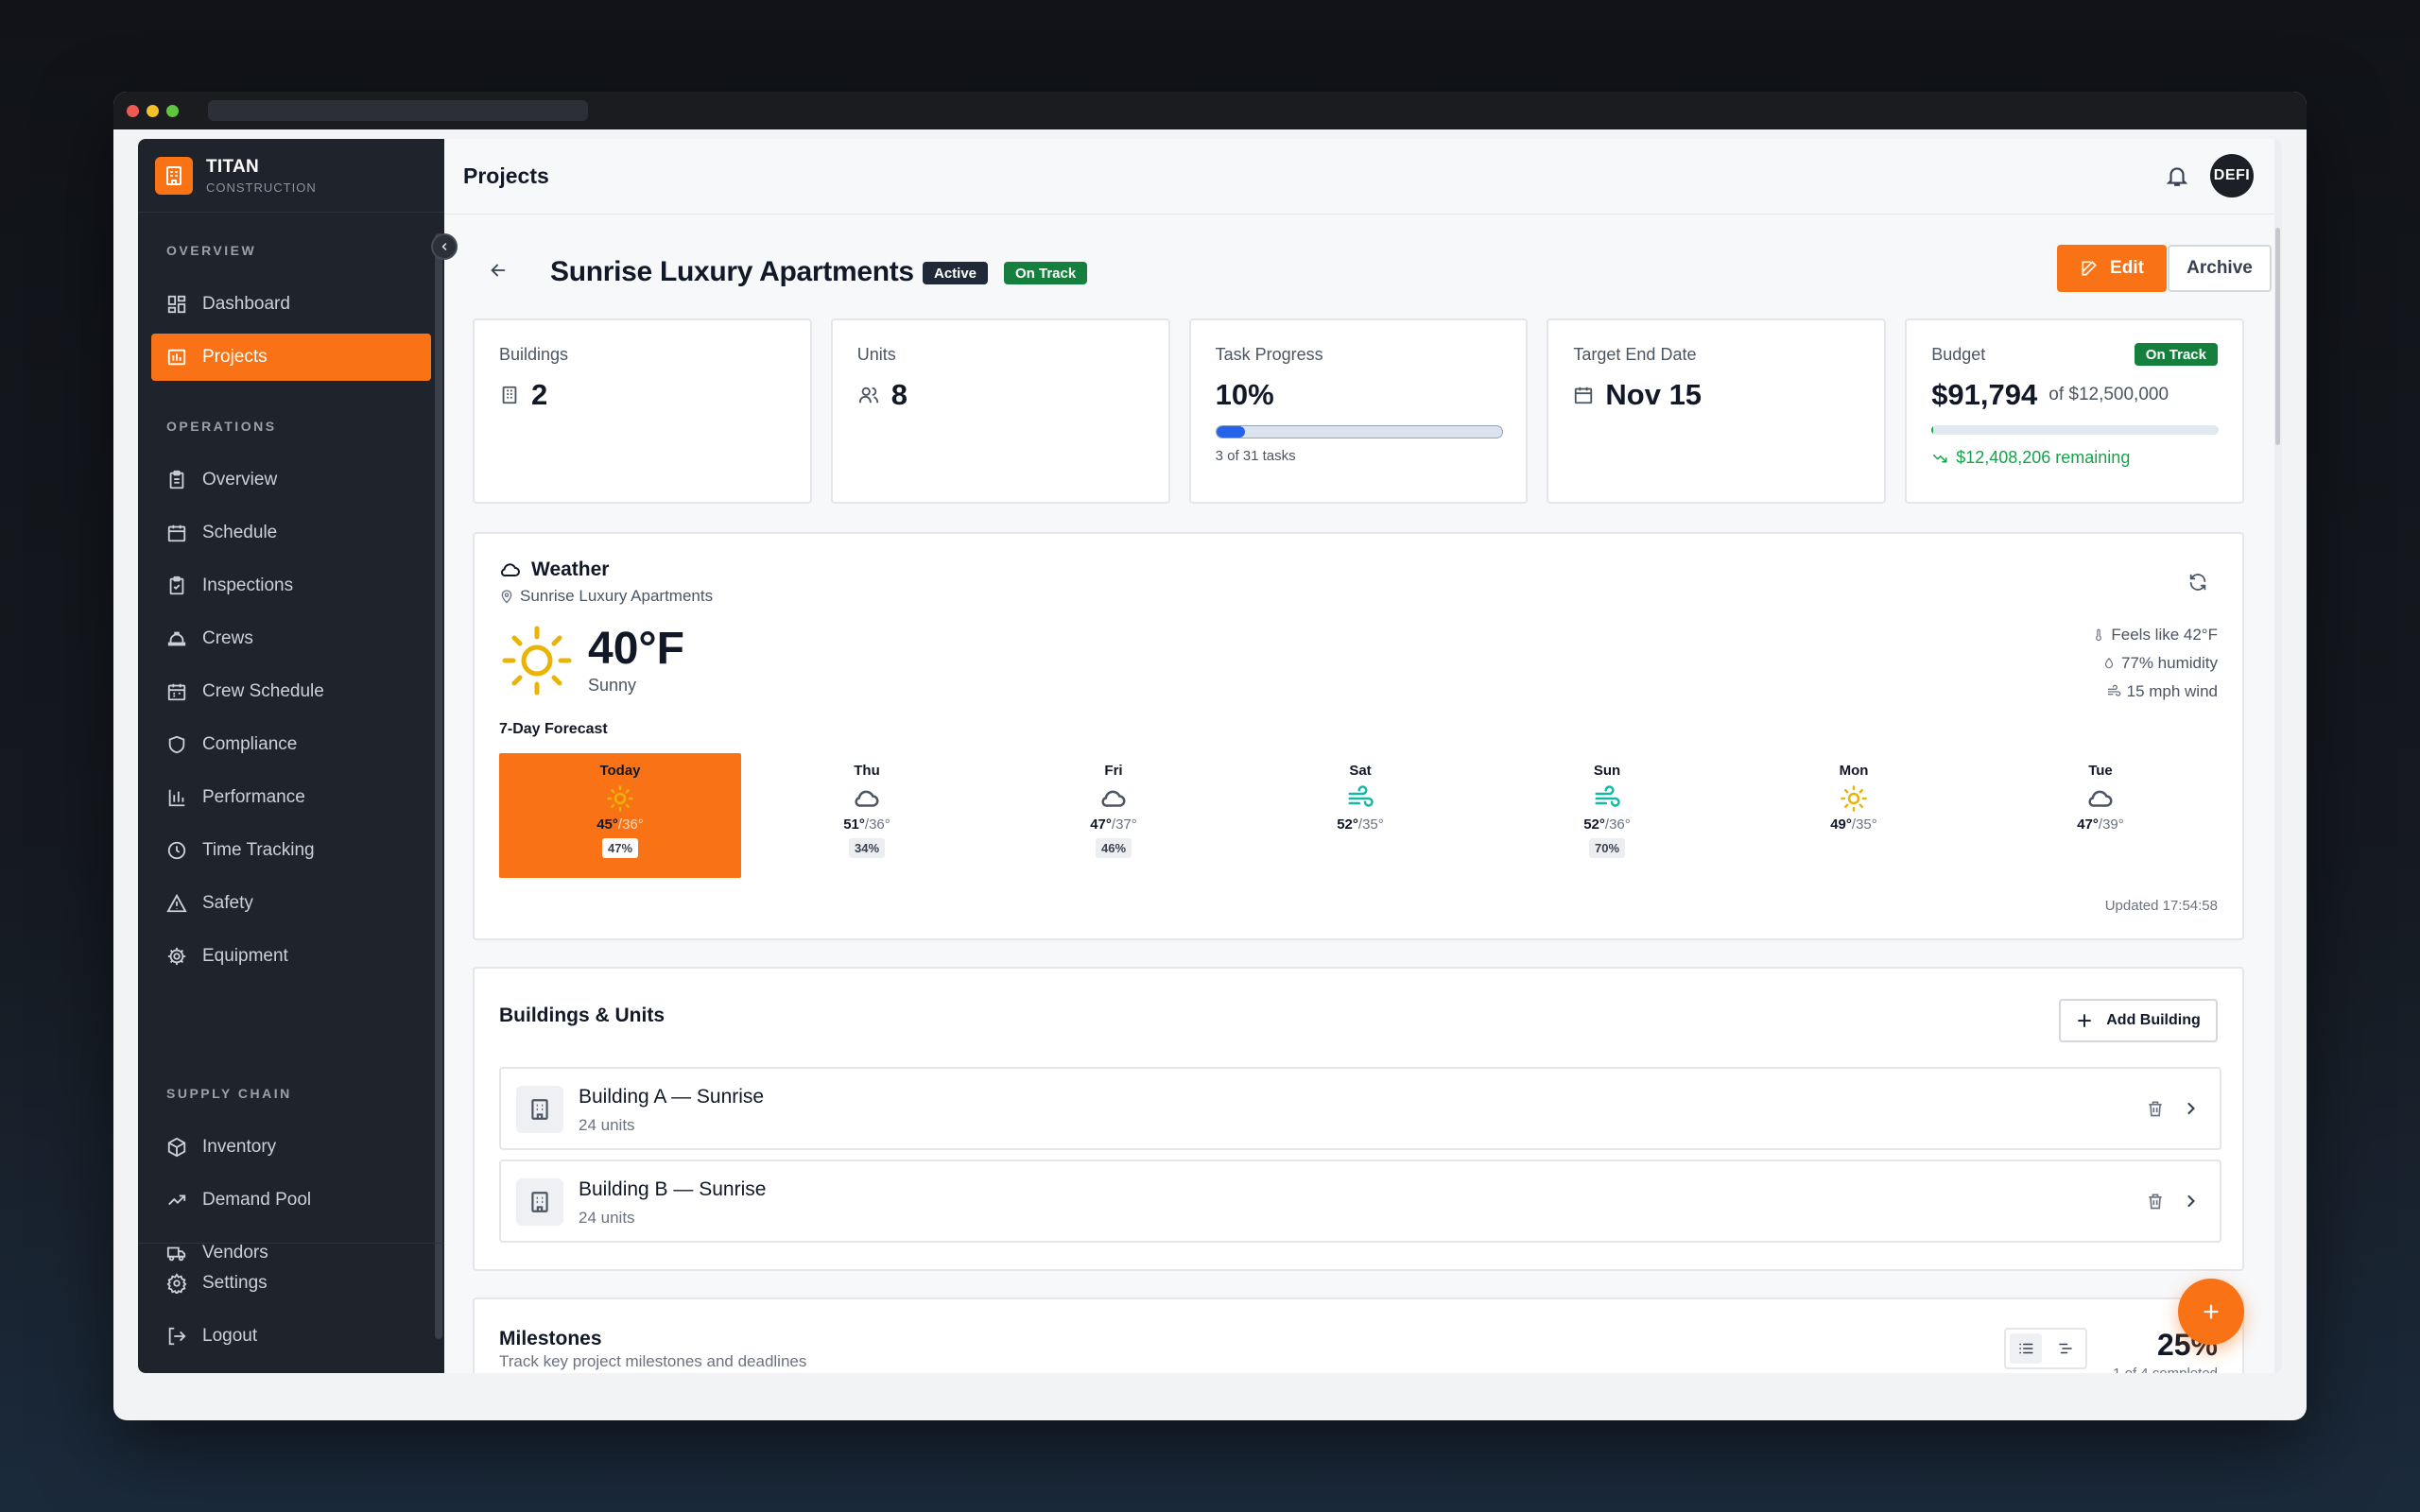 The width and height of the screenshot is (2420, 1512). Describe the element at coordinates (2164, 635) in the screenshot. I see `feels-like: Feels like 42°F` at that location.